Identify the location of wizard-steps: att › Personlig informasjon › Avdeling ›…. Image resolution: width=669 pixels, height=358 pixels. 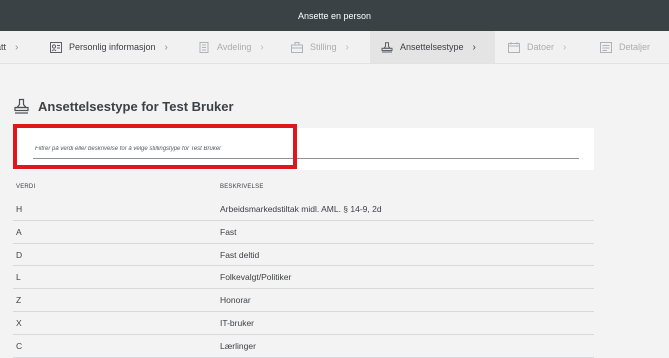
(334, 47).